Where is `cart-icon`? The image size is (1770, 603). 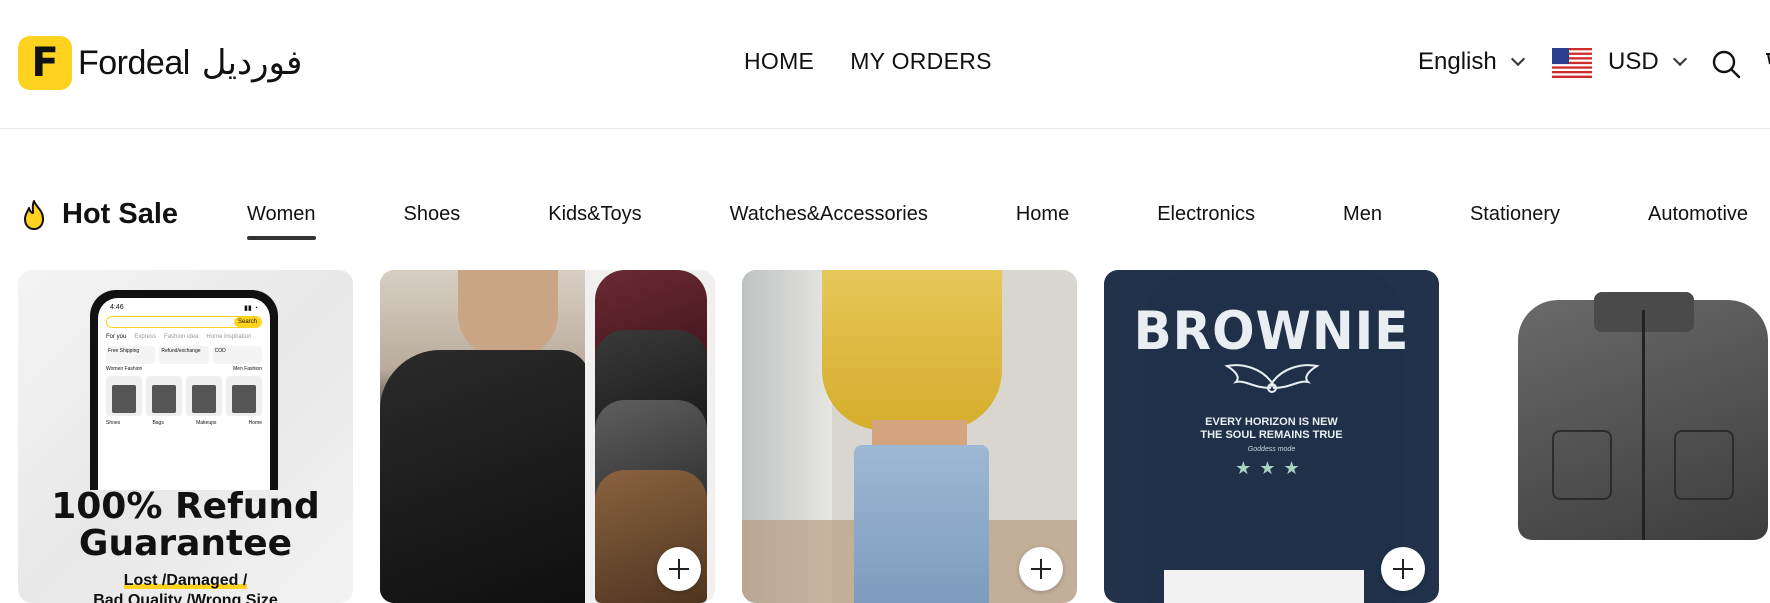
cart-icon is located at coordinates (1767, 64).